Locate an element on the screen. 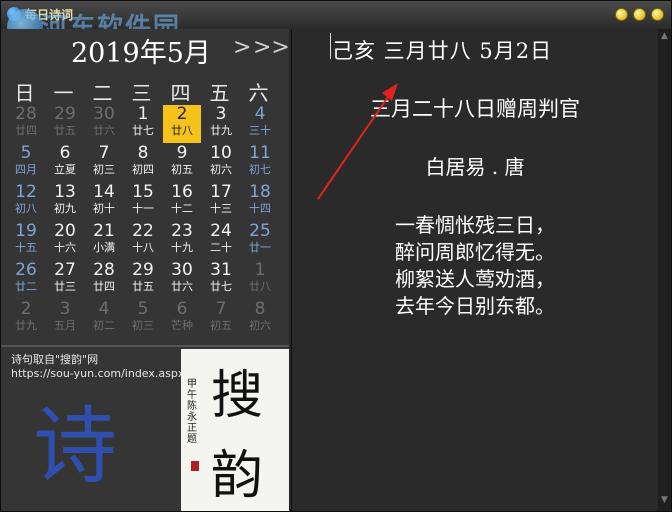  calendar-day: 18 十四 is located at coordinates (260, 202).